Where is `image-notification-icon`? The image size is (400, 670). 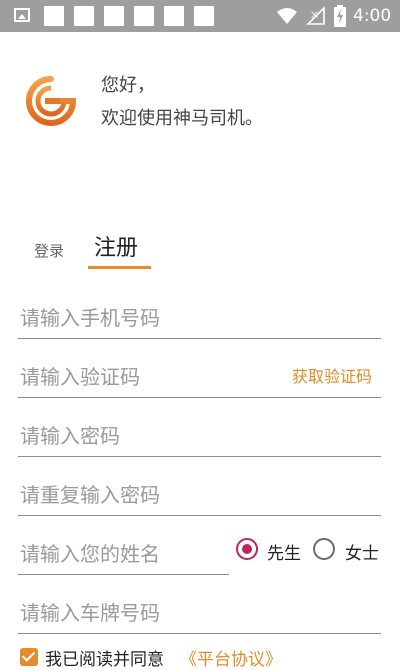
image-notification-icon is located at coordinates (22, 15).